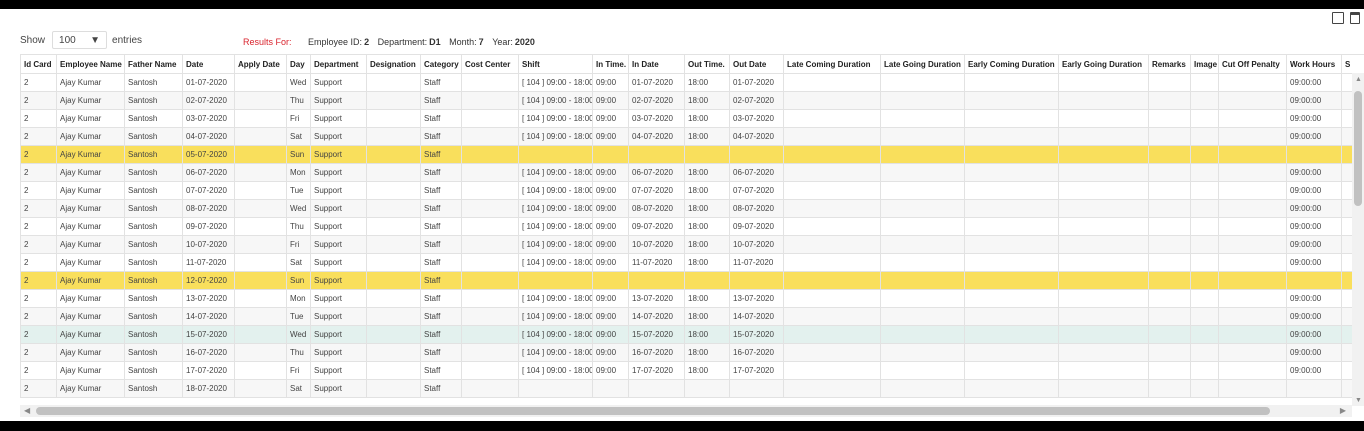 Image resolution: width=1364 pixels, height=431 pixels. I want to click on horizontal-scrollbar: ◀ ▶, so click(686, 411).